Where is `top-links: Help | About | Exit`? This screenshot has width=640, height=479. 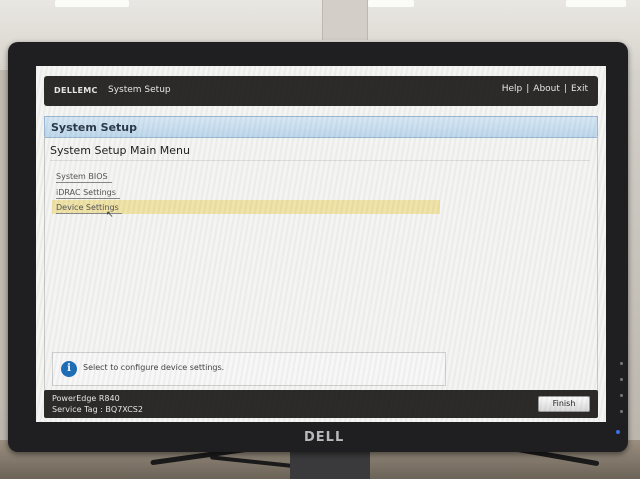
top-links: Help | About | Exit is located at coordinates (545, 89).